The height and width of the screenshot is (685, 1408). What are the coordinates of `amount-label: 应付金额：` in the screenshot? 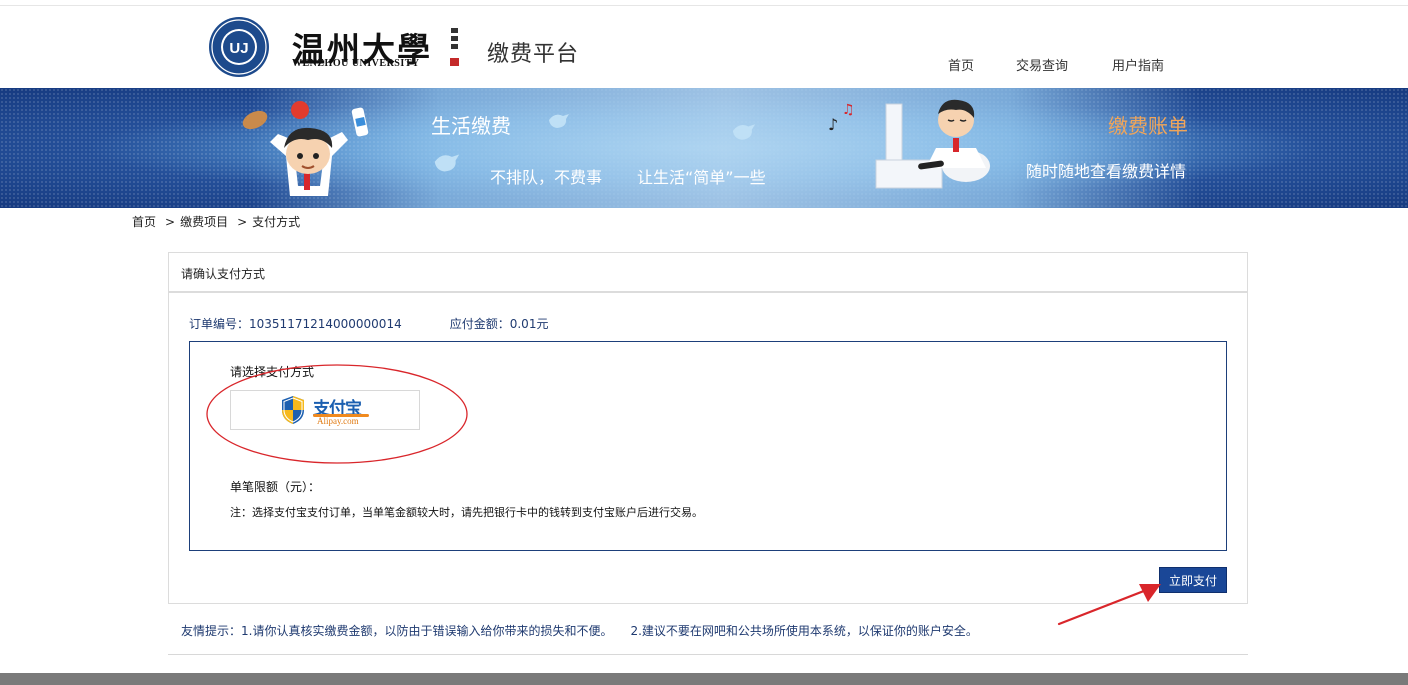 It's located at (479, 324).